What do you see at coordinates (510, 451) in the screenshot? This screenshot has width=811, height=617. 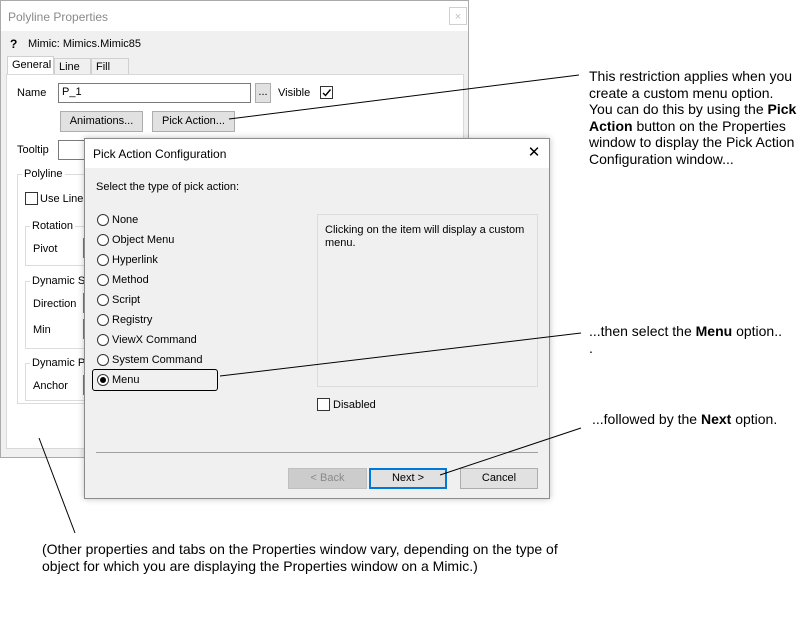 I see `leader-line-next` at bounding box center [510, 451].